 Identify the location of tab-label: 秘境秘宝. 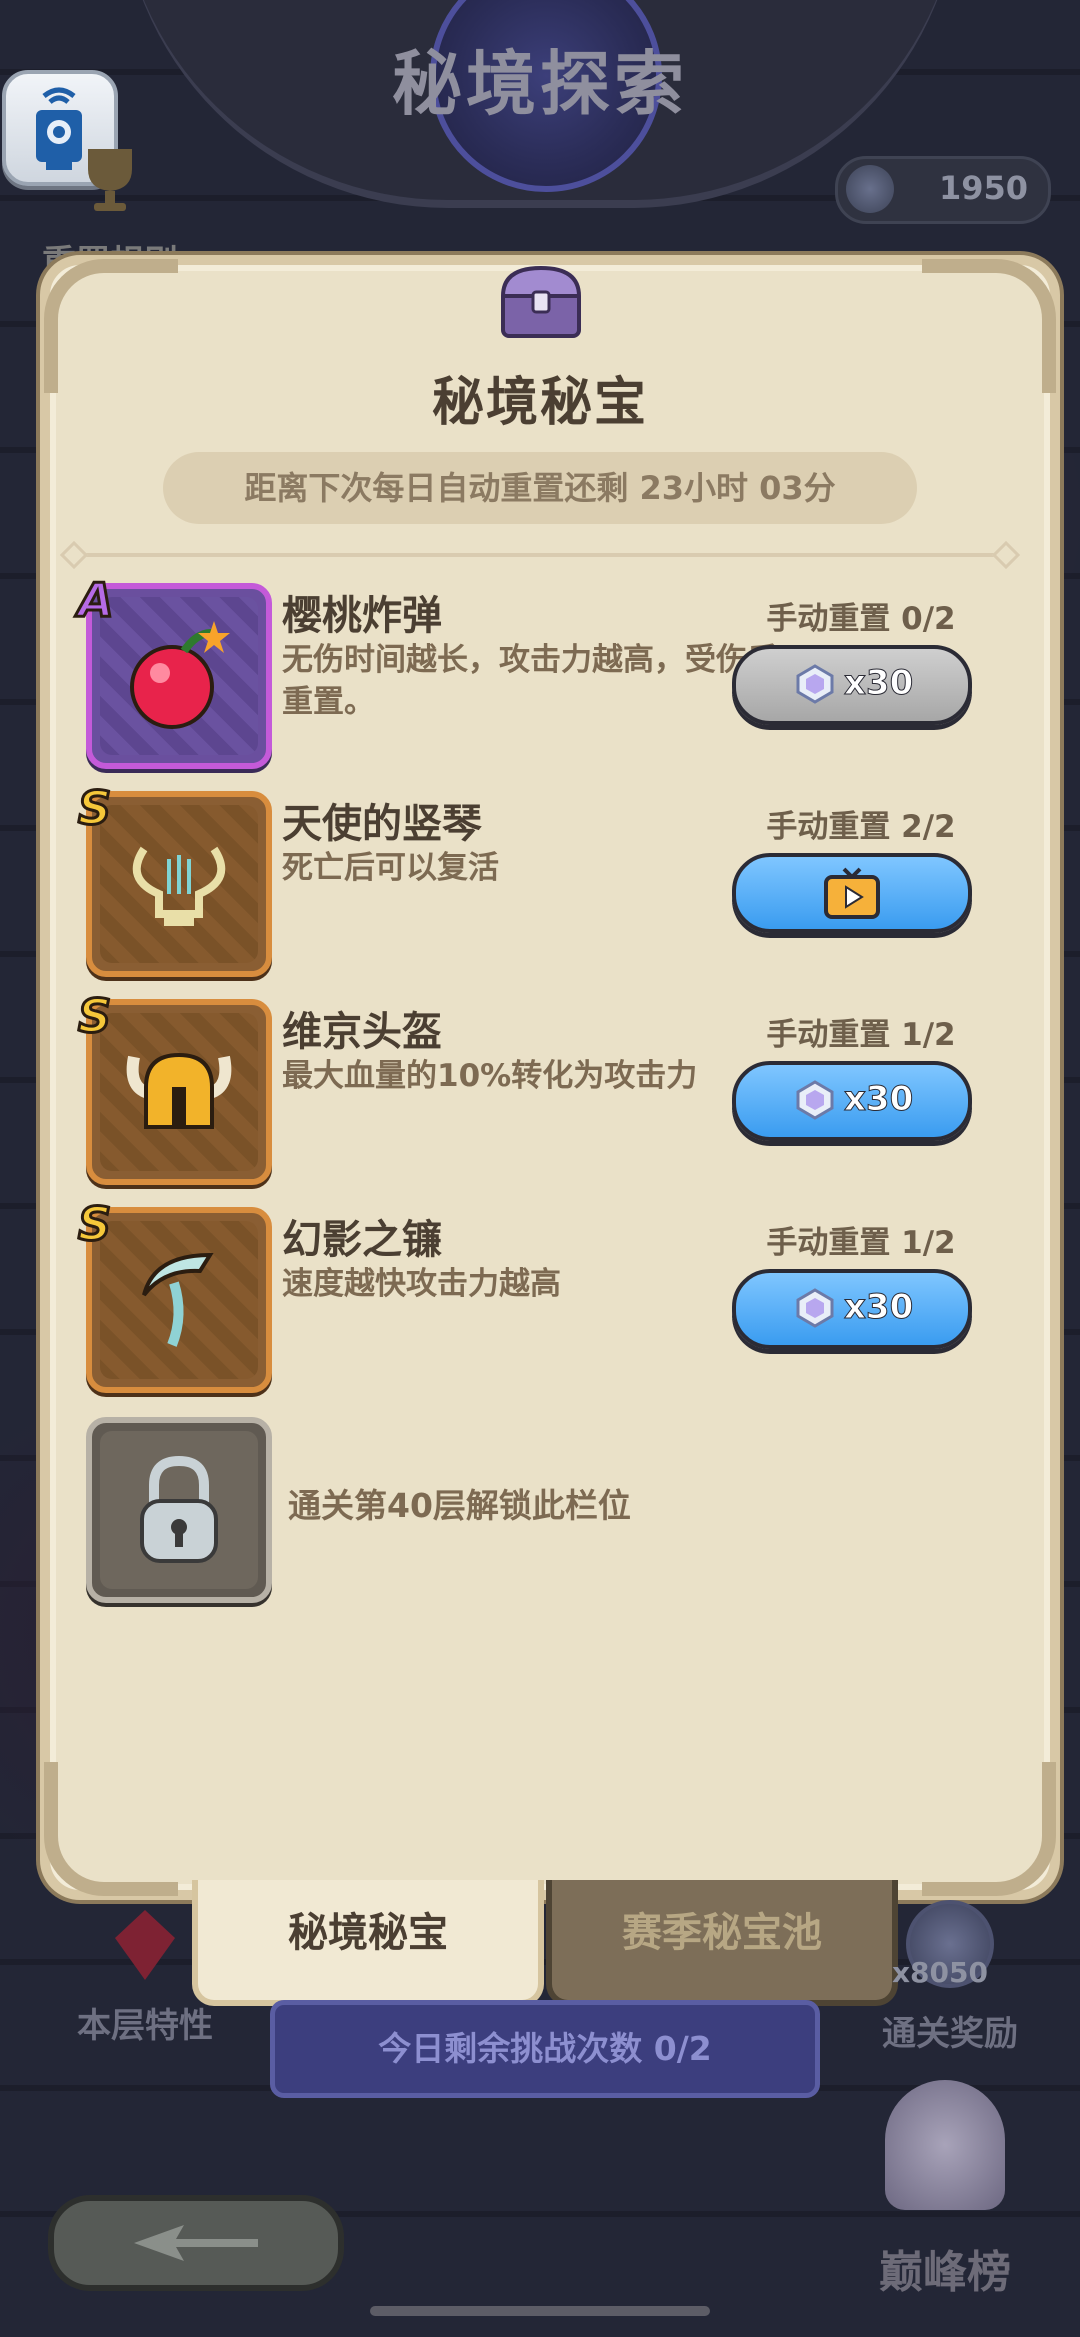
(368, 1933).